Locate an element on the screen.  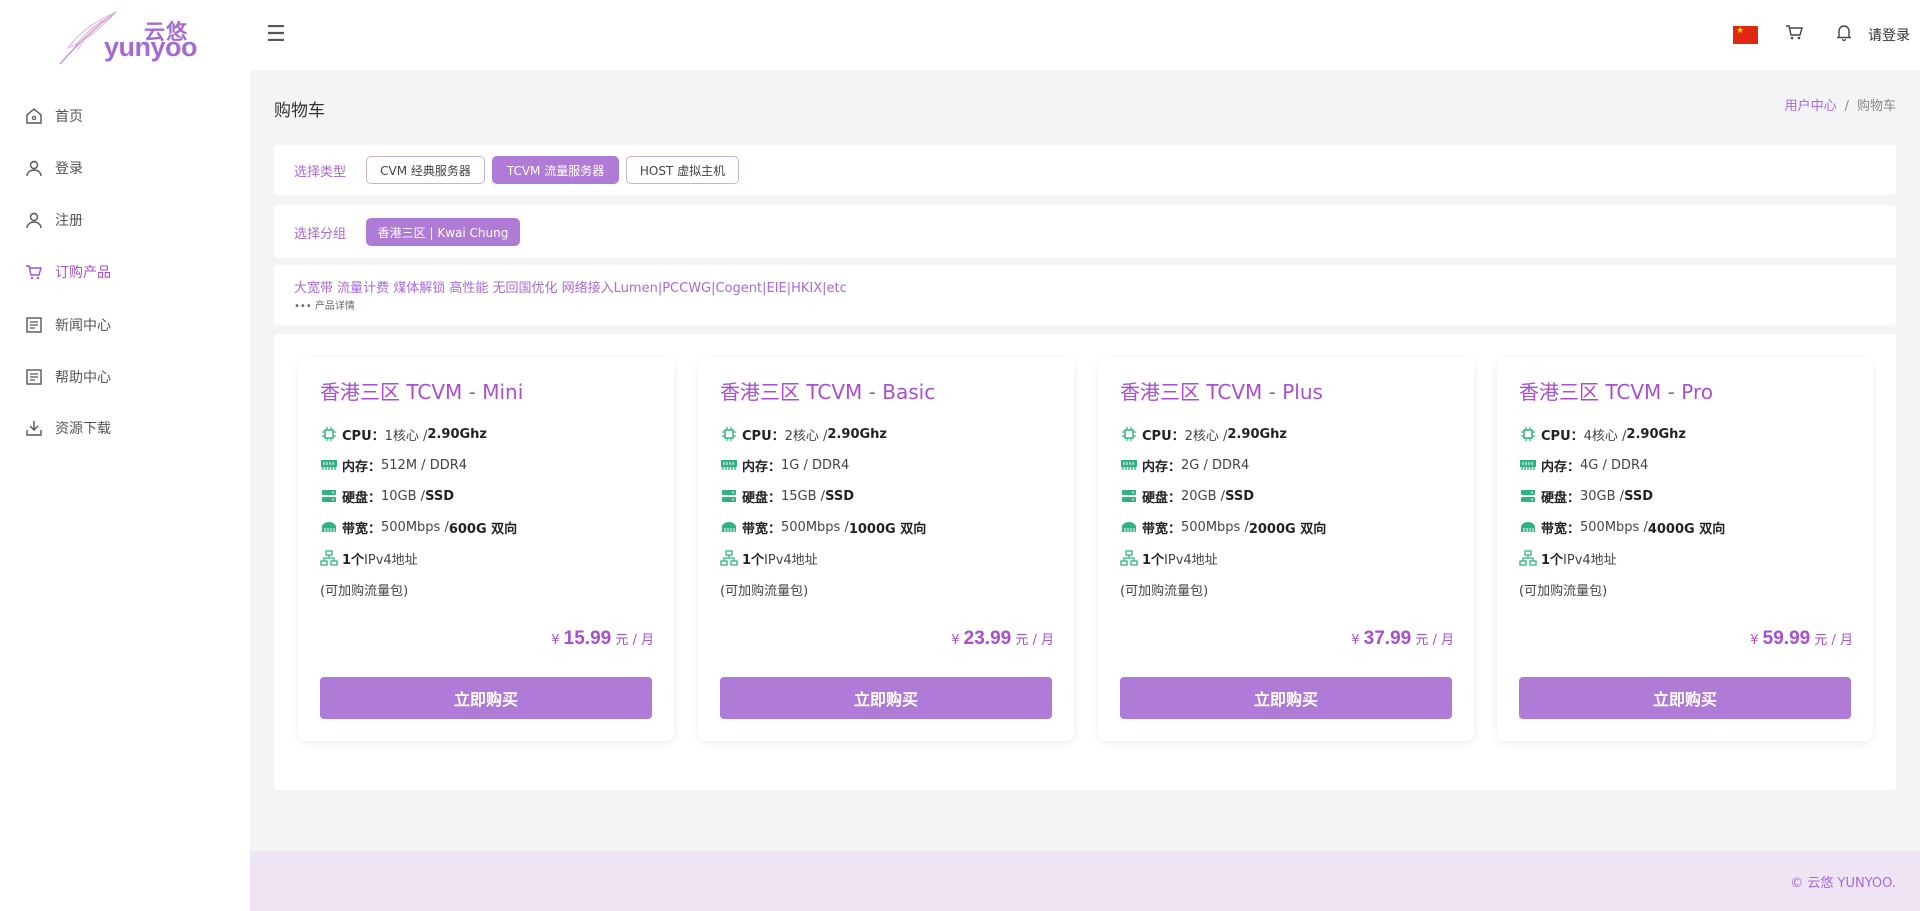
product-title: 香港三区 TCVM - Basic is located at coordinates (828, 392).